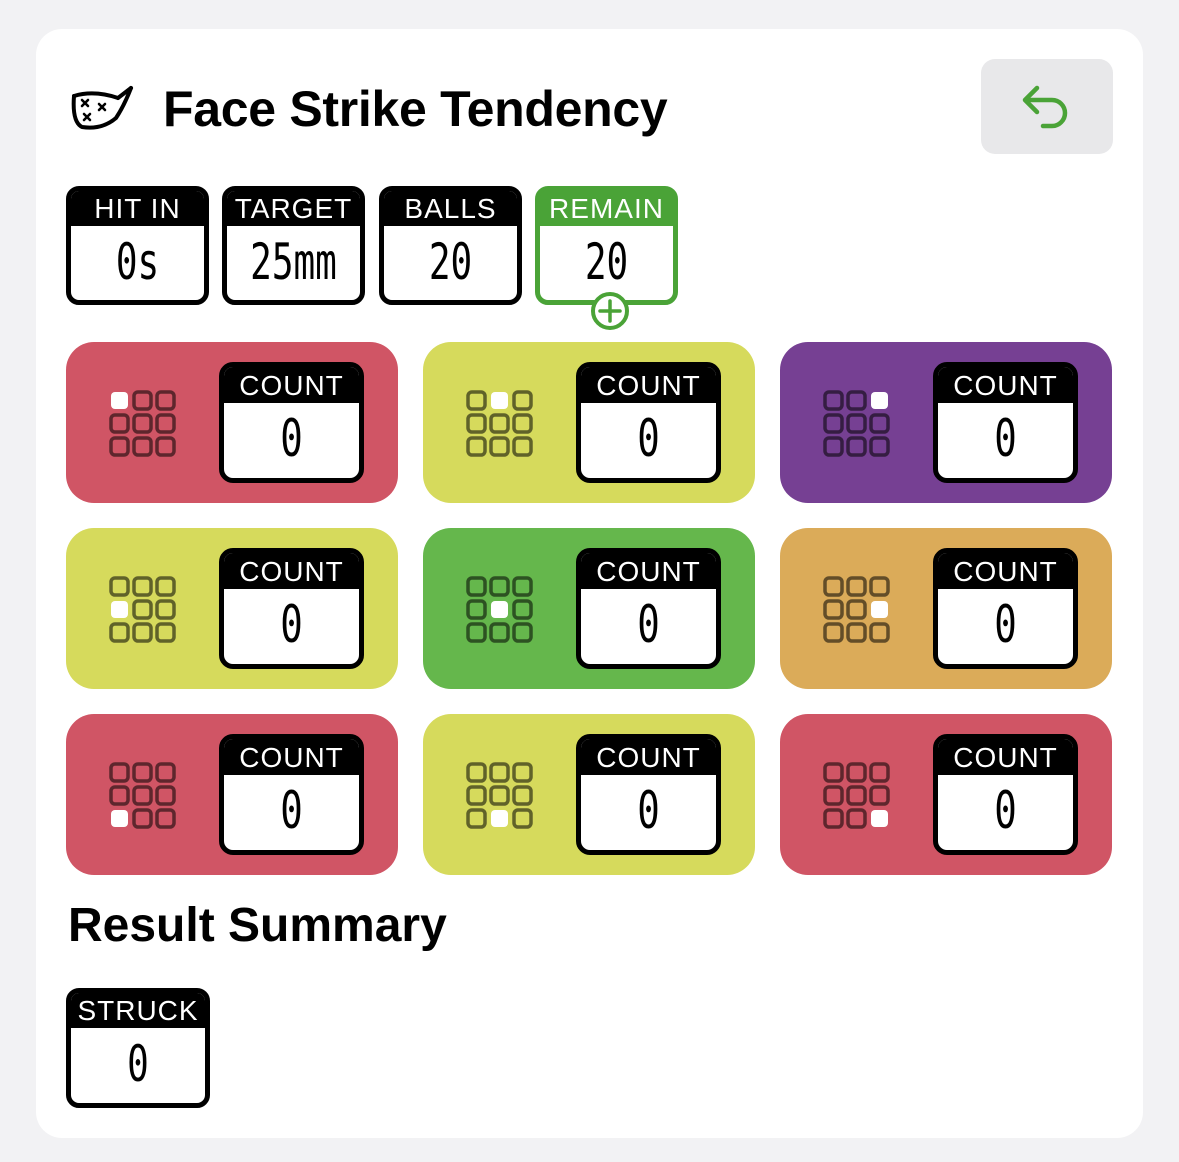 This screenshot has height=1162, width=1179. I want to click on hit-in-stat: HIT IN 0s, so click(137, 245).